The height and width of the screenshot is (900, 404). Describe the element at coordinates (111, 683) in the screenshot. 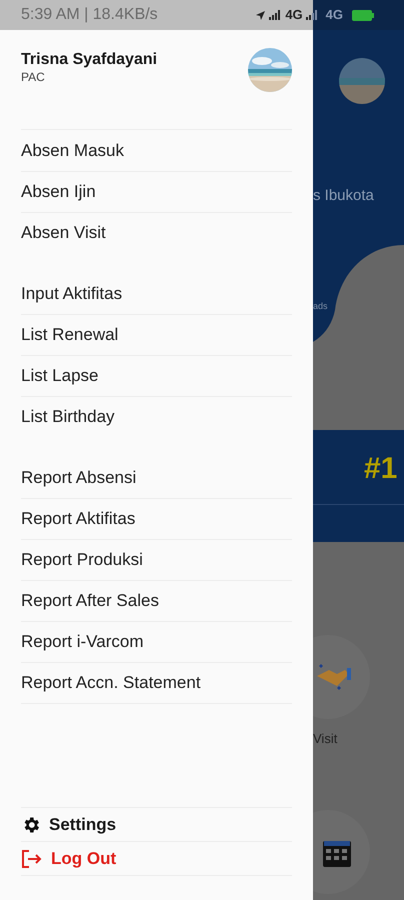

I see `menu-item: Report Accn. Statement` at that location.